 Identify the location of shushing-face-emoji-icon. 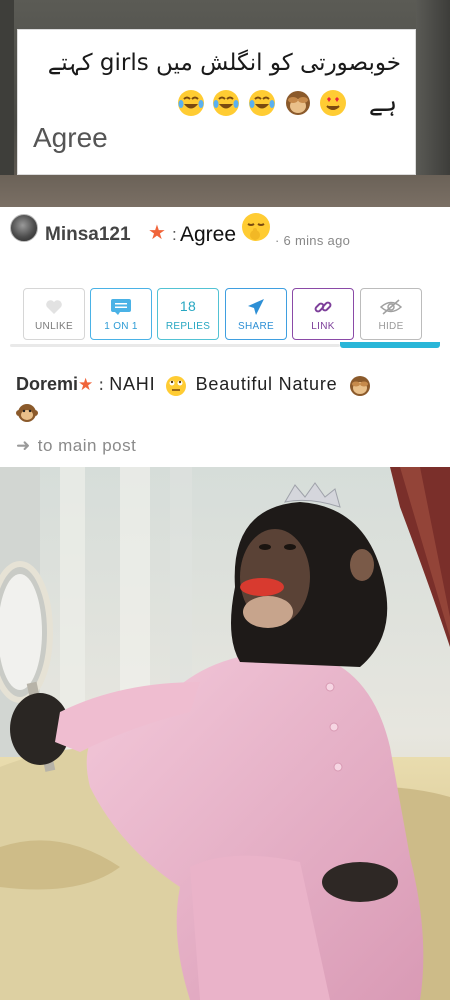
(256, 227).